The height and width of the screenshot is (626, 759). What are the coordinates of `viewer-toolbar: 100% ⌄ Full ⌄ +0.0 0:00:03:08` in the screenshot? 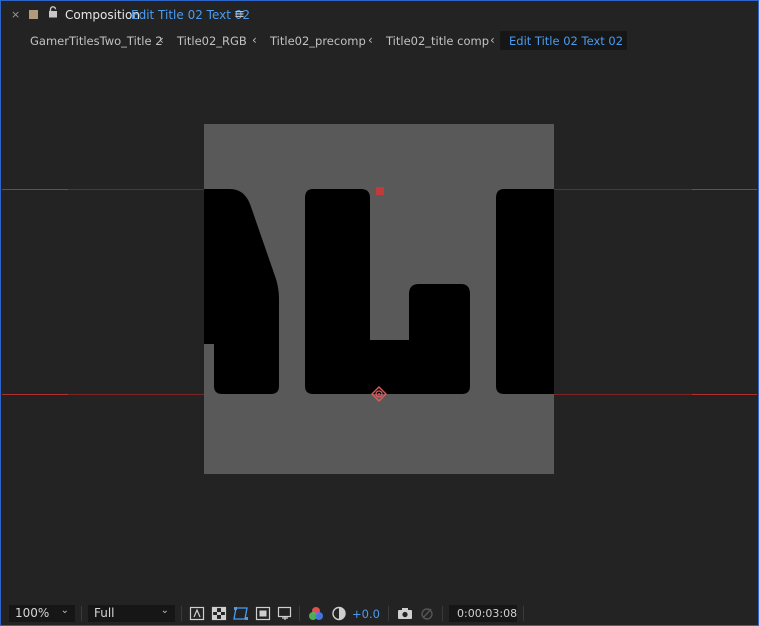 It's located at (379, 613).